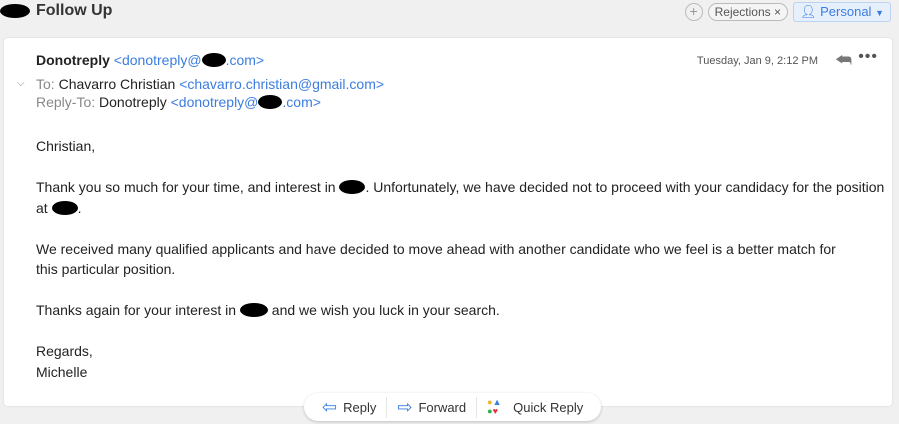 This screenshot has height=424, width=899. What do you see at coordinates (281, 84) in the screenshot?
I see `to-email: <chavarro.christian@gmail.com>` at bounding box center [281, 84].